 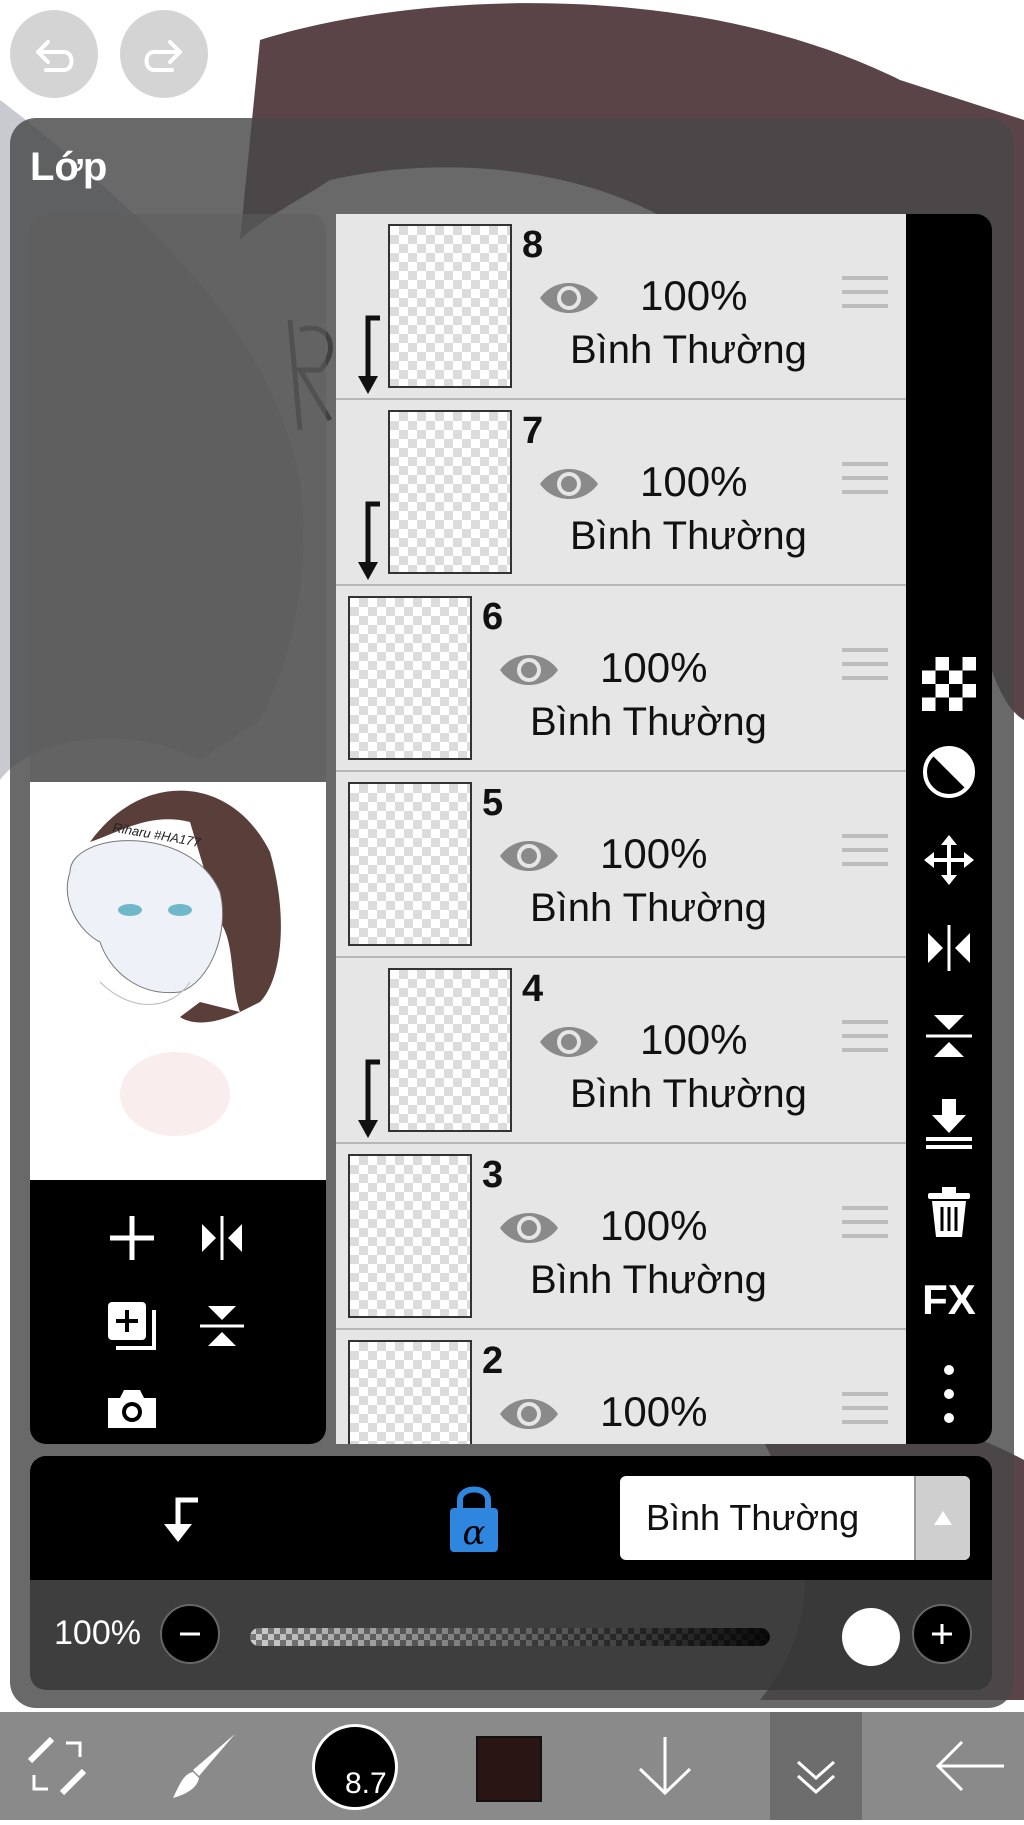 I want to click on merge-down-button, so click(x=949, y=1124).